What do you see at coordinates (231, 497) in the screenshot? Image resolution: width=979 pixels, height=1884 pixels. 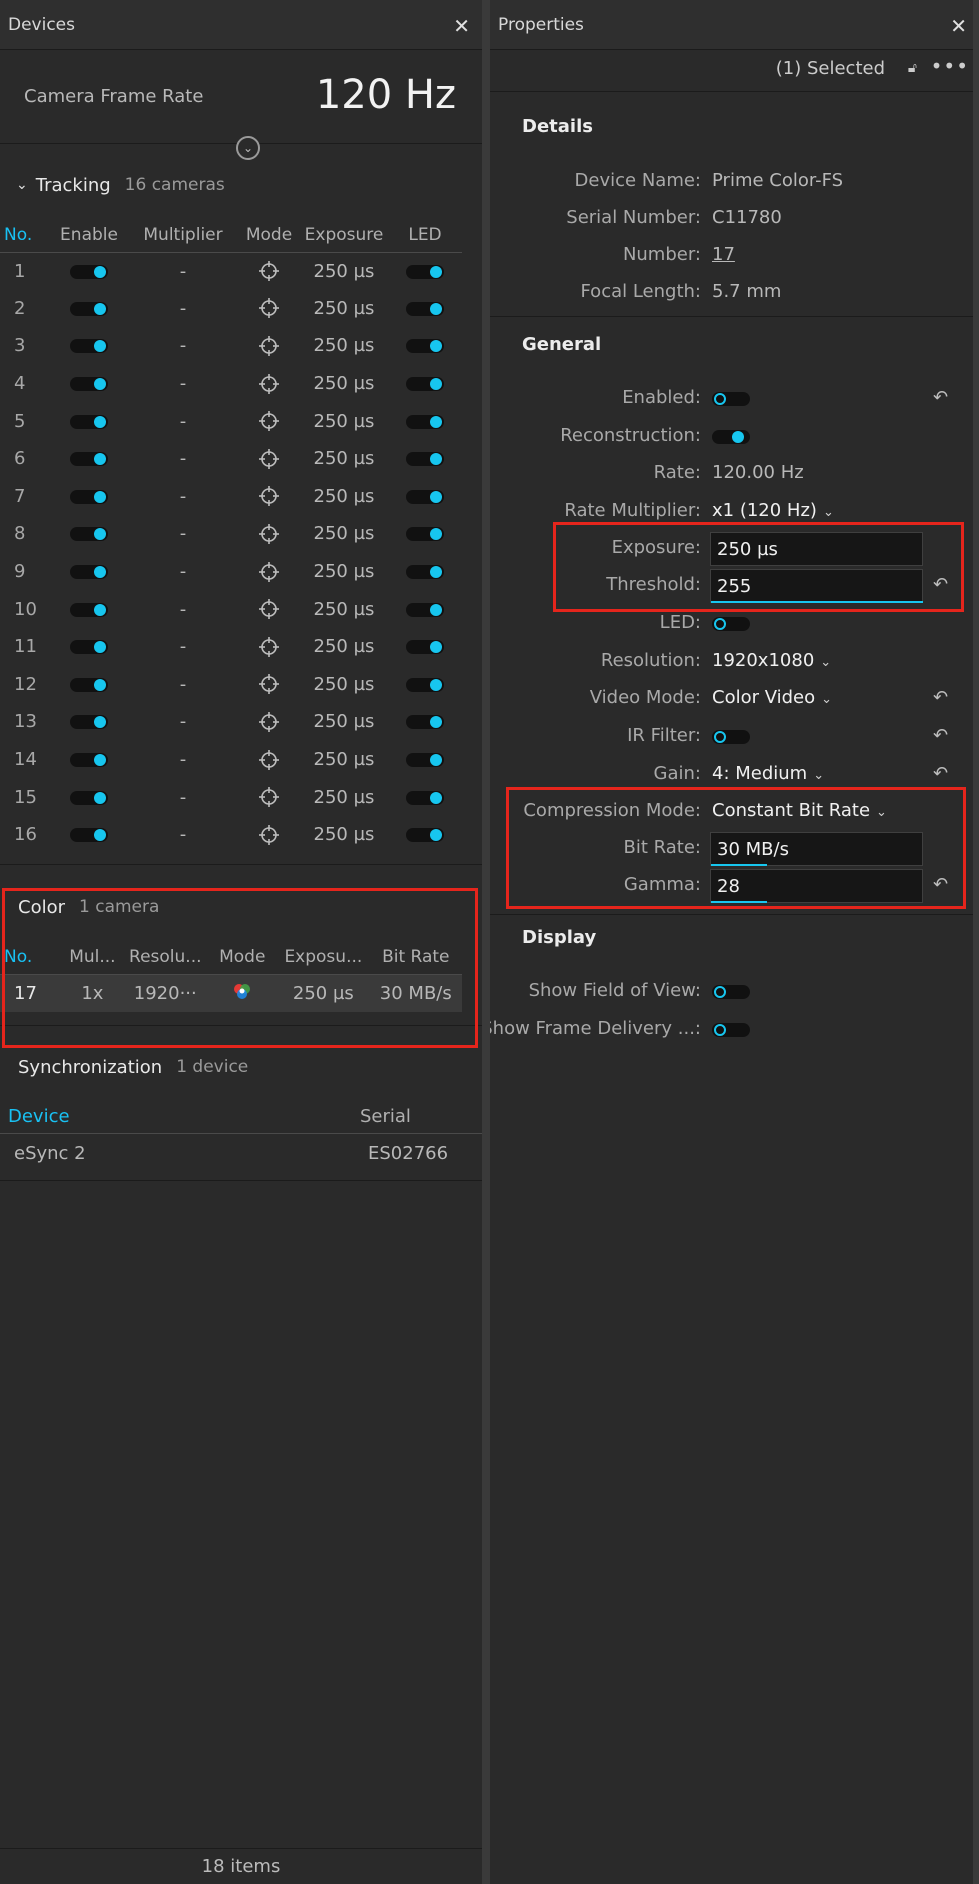 I see `table-row: 7 - 250 µs` at bounding box center [231, 497].